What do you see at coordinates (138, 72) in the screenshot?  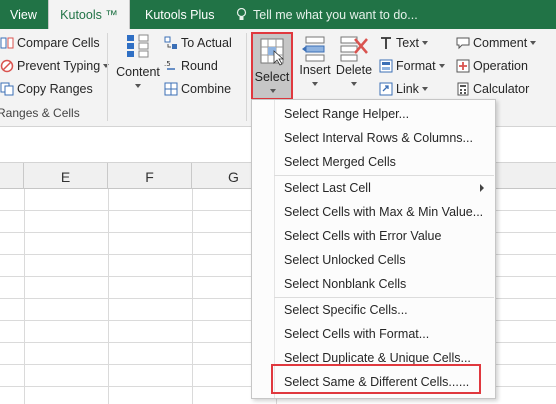 I see `content-label: Content` at bounding box center [138, 72].